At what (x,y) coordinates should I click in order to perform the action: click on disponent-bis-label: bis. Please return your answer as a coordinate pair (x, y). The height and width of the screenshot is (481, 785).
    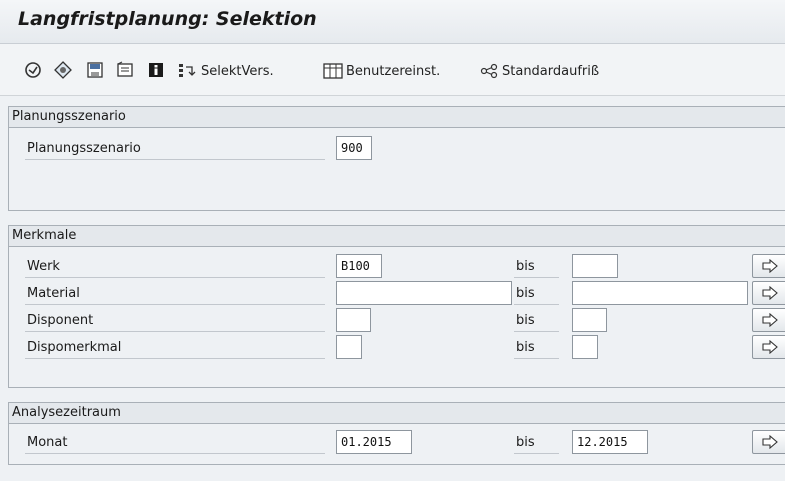
    Looking at the image, I should click on (536, 321).